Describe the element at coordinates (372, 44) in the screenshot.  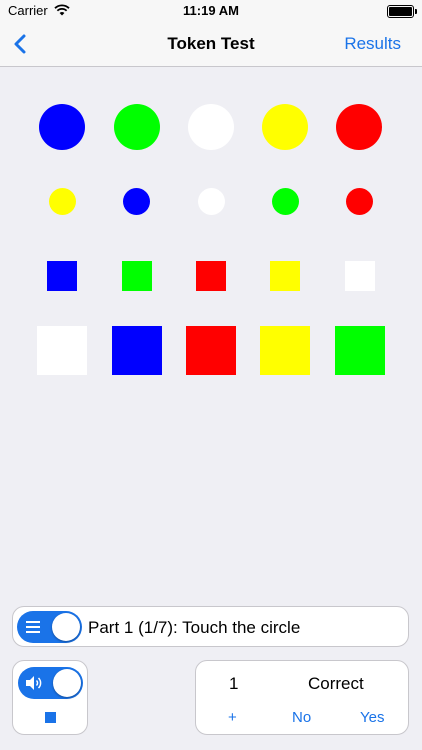
I see `results-button: Results` at that location.